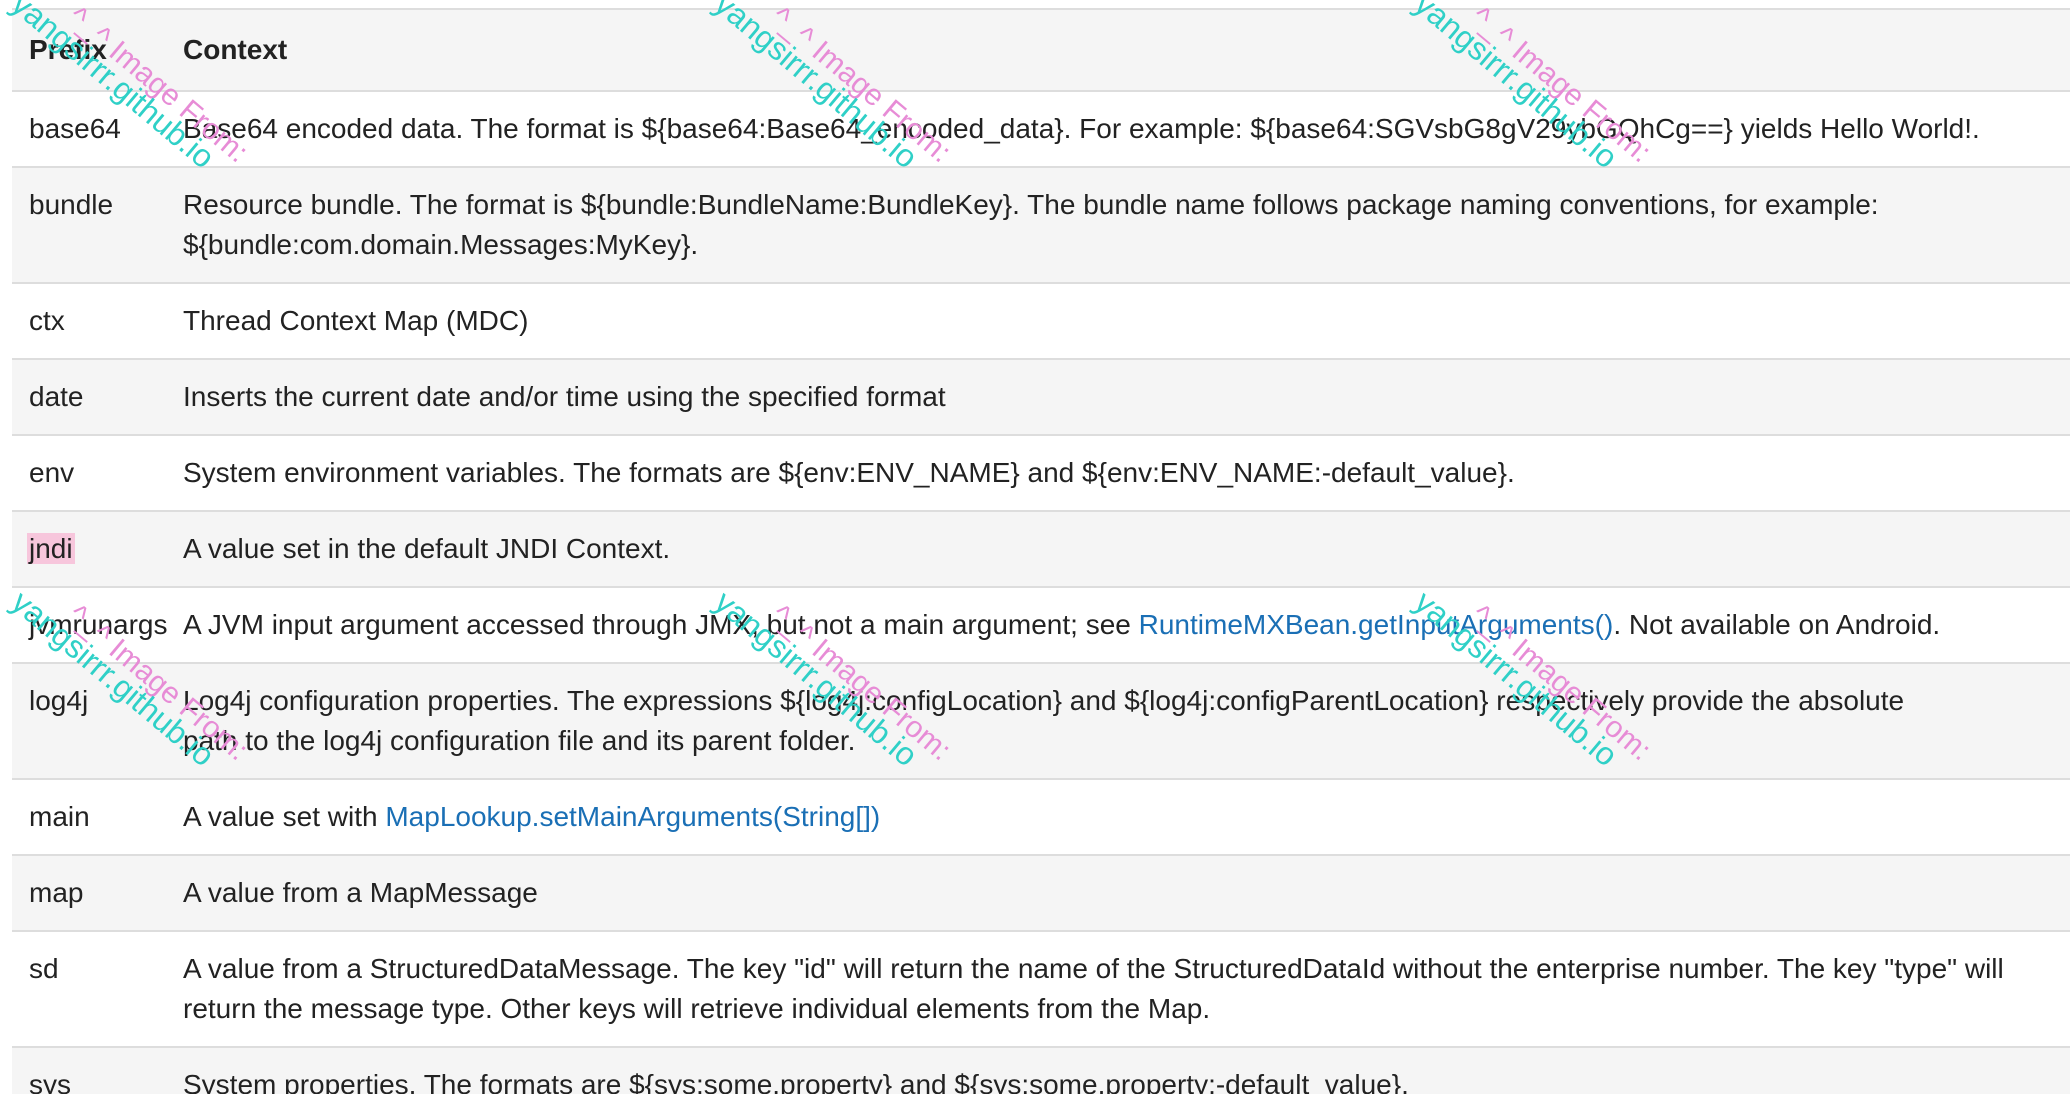 Image resolution: width=2070 pixels, height=1094 pixels. Describe the element at coordinates (97, 720) in the screenshot. I see `row-prefix: log4j` at that location.